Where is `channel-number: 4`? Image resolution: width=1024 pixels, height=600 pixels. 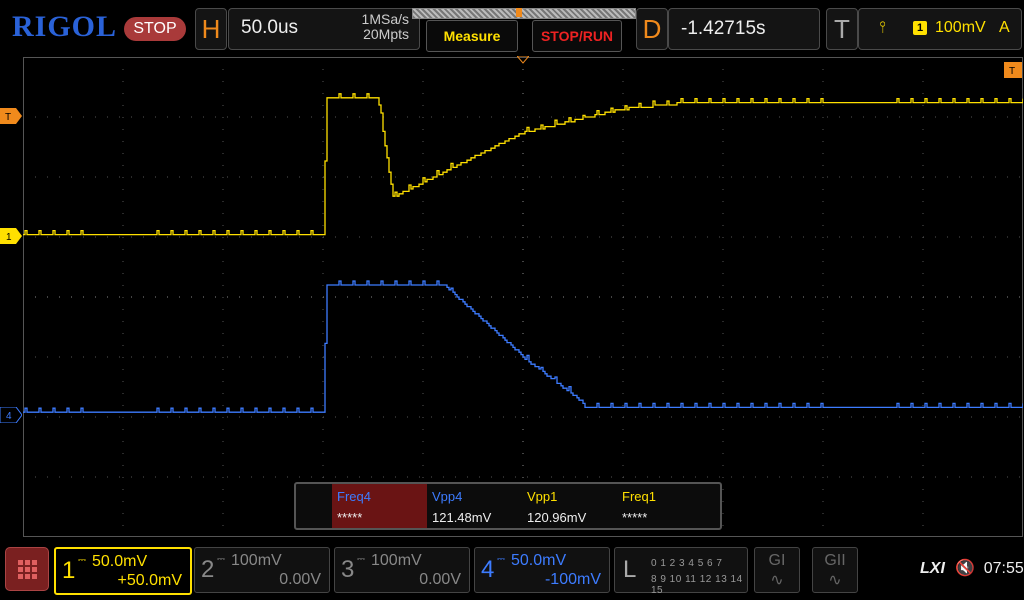
channel-number: 4 is located at coordinates (488, 569).